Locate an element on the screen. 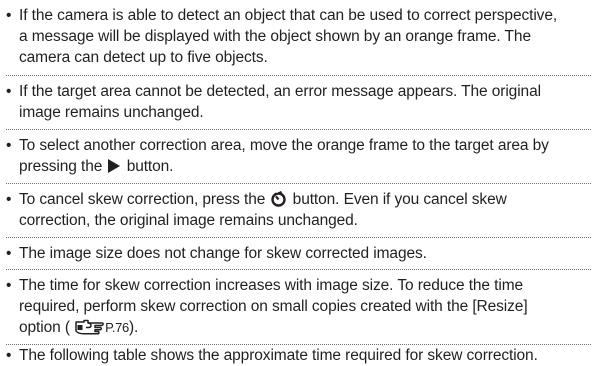  self-timer-icon is located at coordinates (279, 198).